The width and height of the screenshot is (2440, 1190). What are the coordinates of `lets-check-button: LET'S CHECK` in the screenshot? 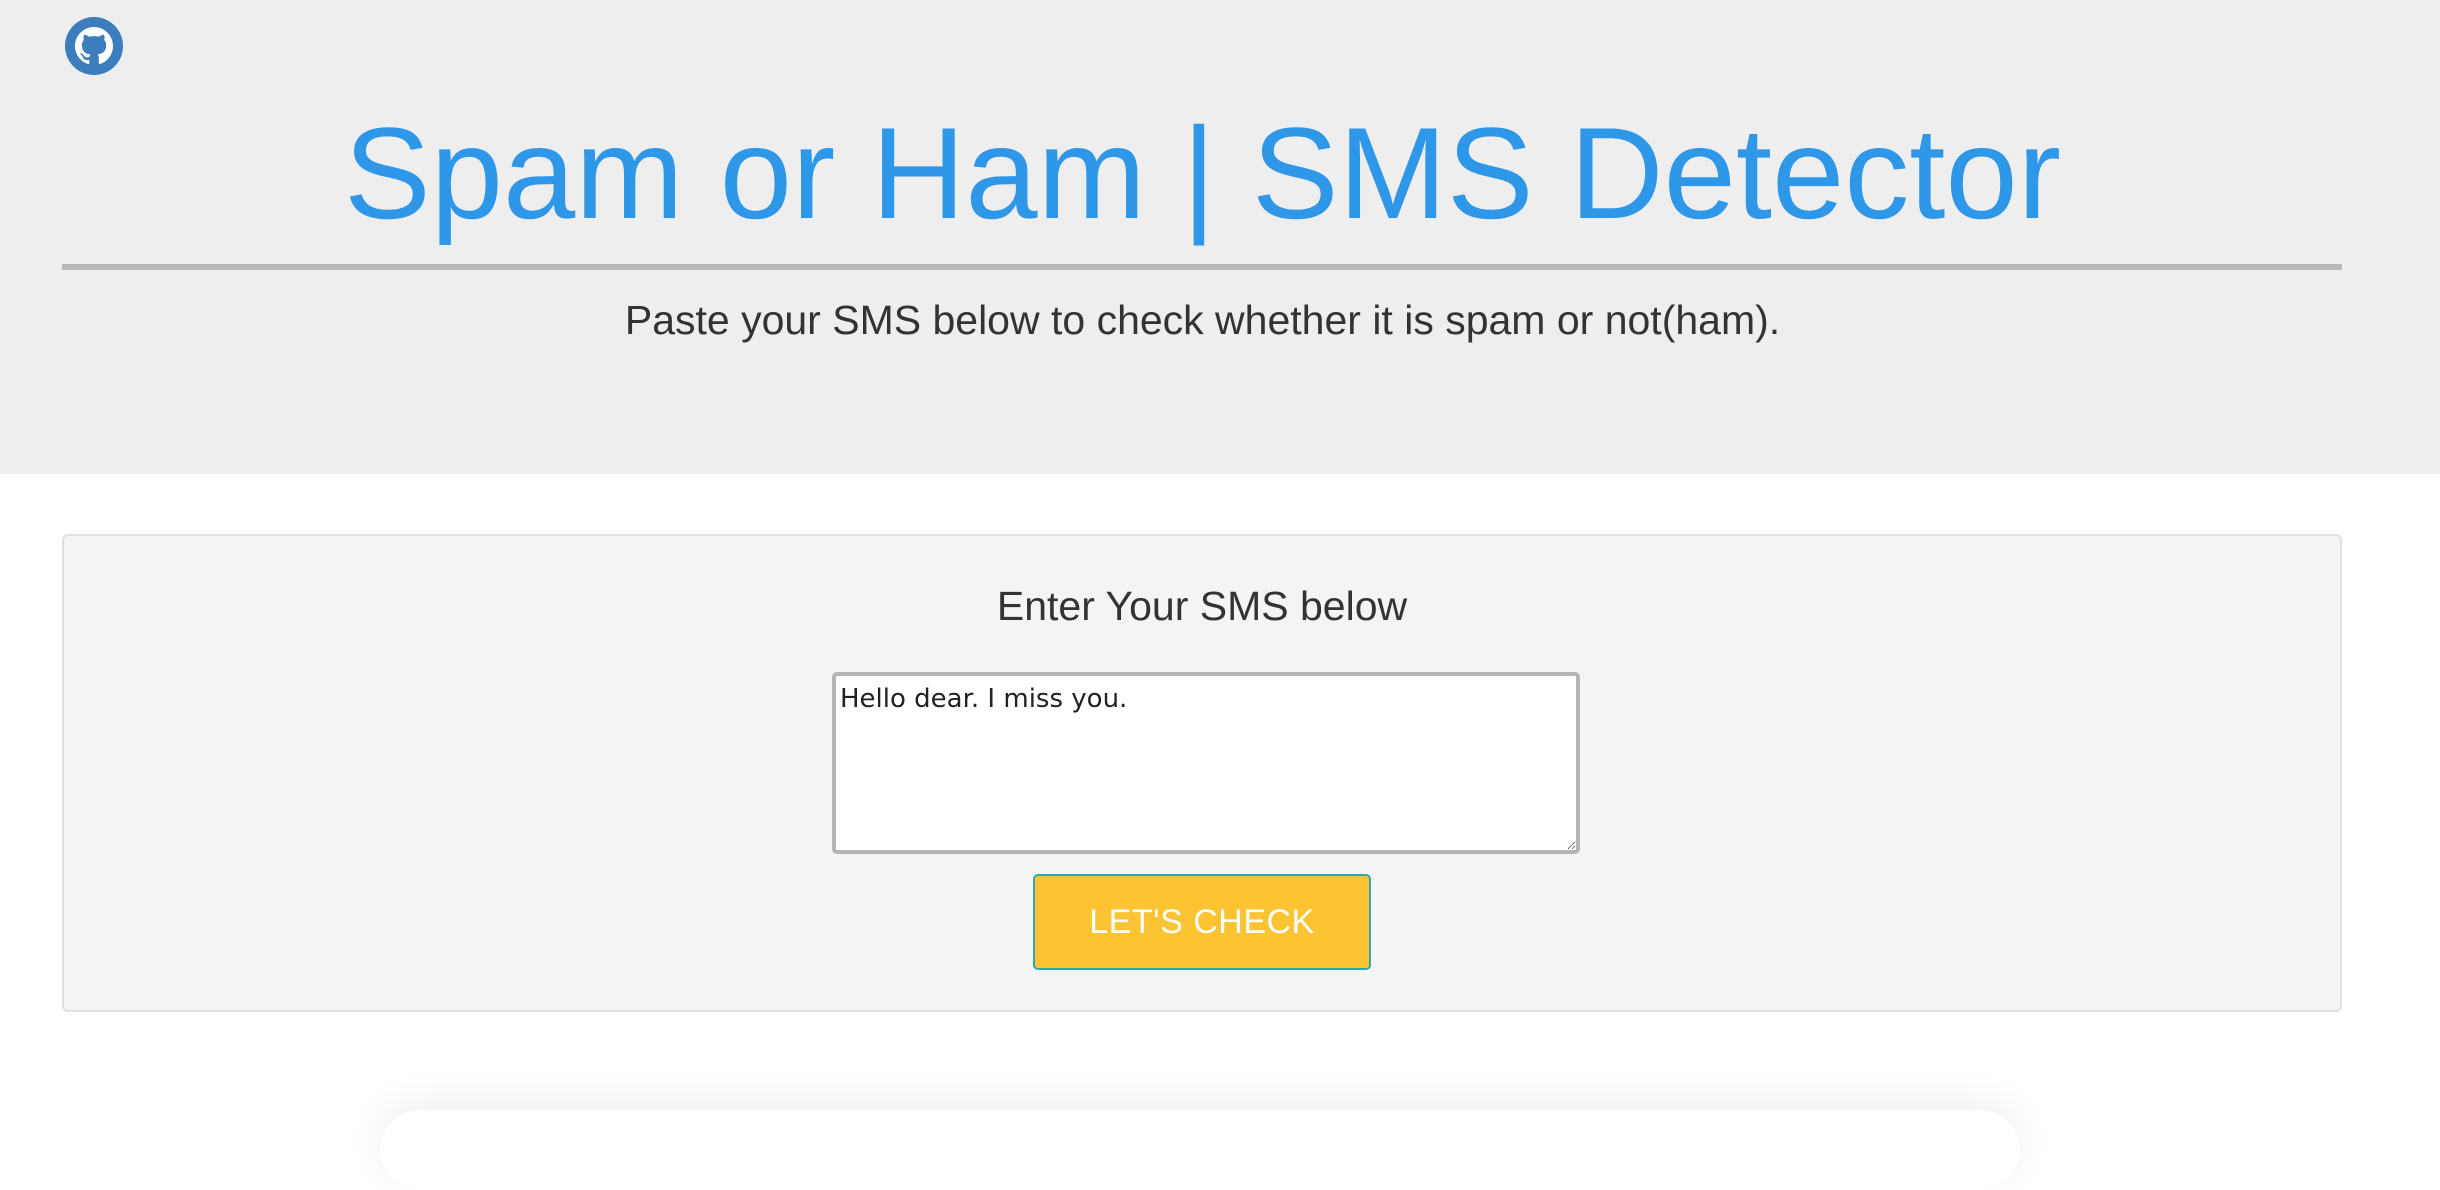 It's located at (1202, 922).